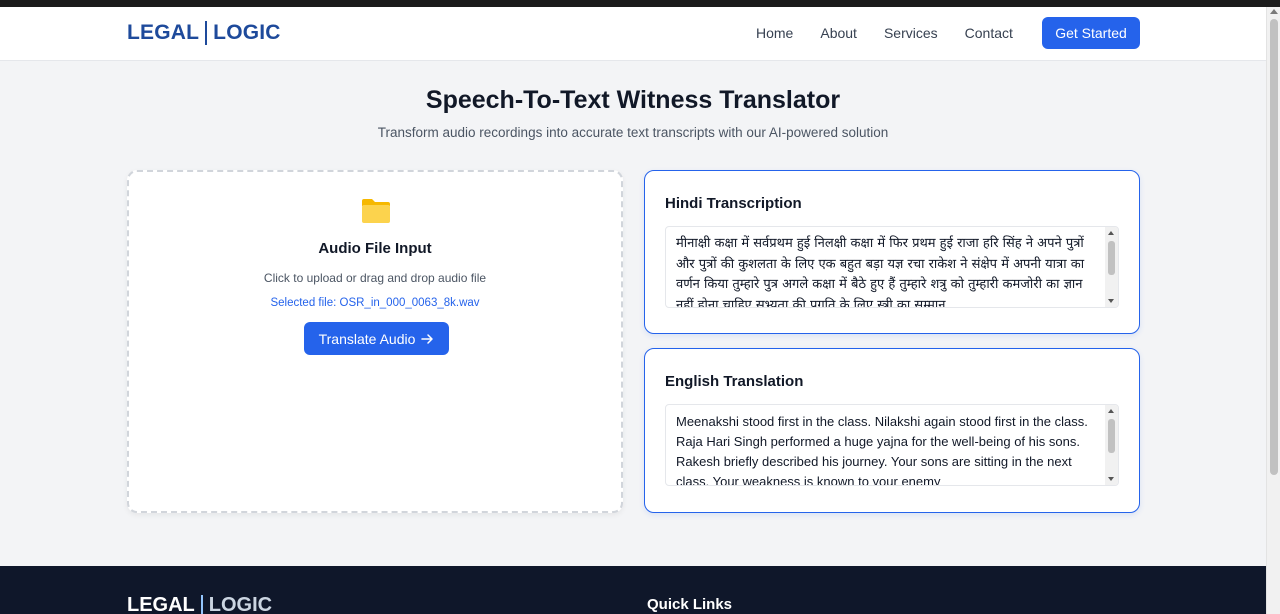 The width and height of the screenshot is (1280, 614). I want to click on arrow-right-icon, so click(427, 338).